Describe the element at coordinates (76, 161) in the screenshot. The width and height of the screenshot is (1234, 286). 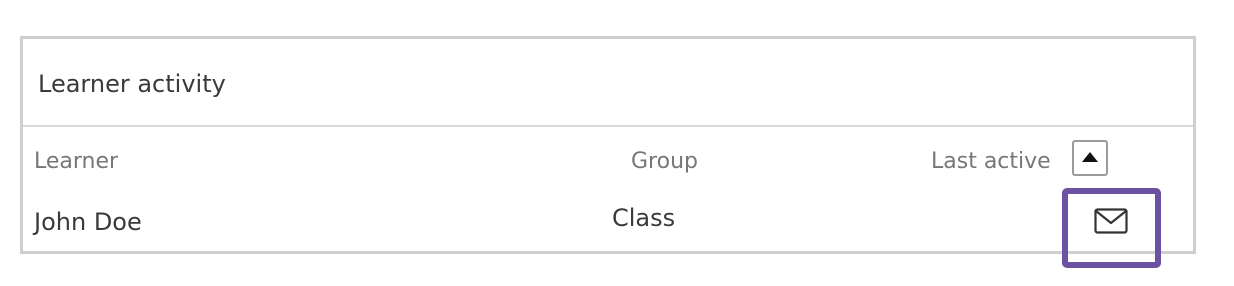
I see `column-header-learner: Learner` at that location.